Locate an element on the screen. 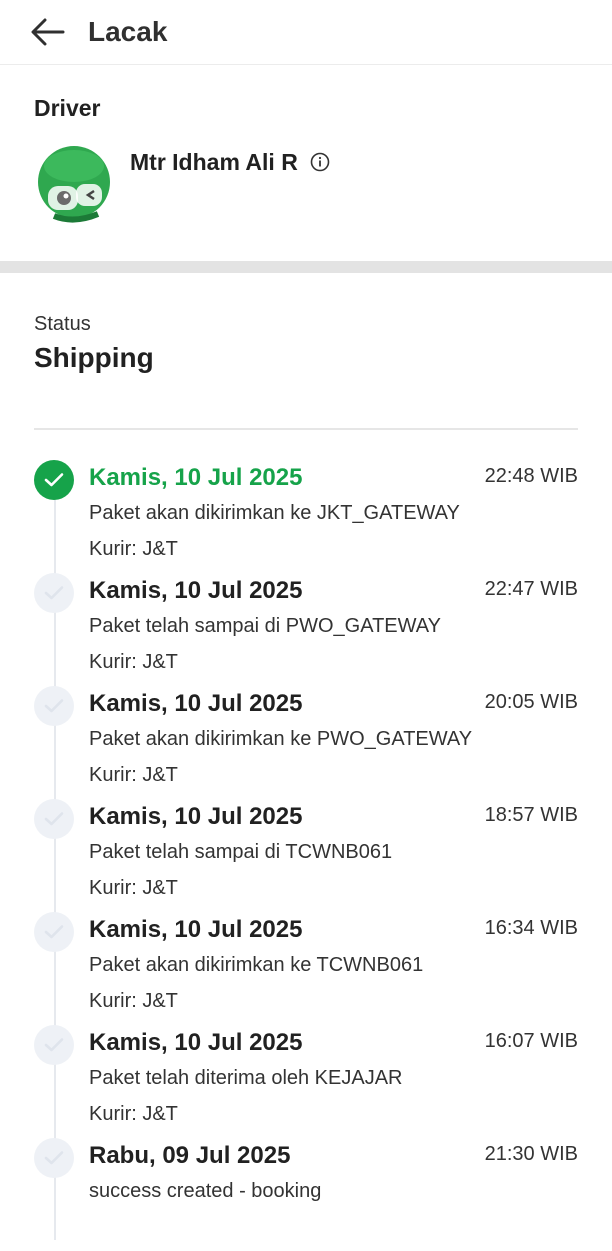 The width and height of the screenshot is (612, 1251). event-description: Paket telah sampai di TCWNB061 is located at coordinates (241, 852).